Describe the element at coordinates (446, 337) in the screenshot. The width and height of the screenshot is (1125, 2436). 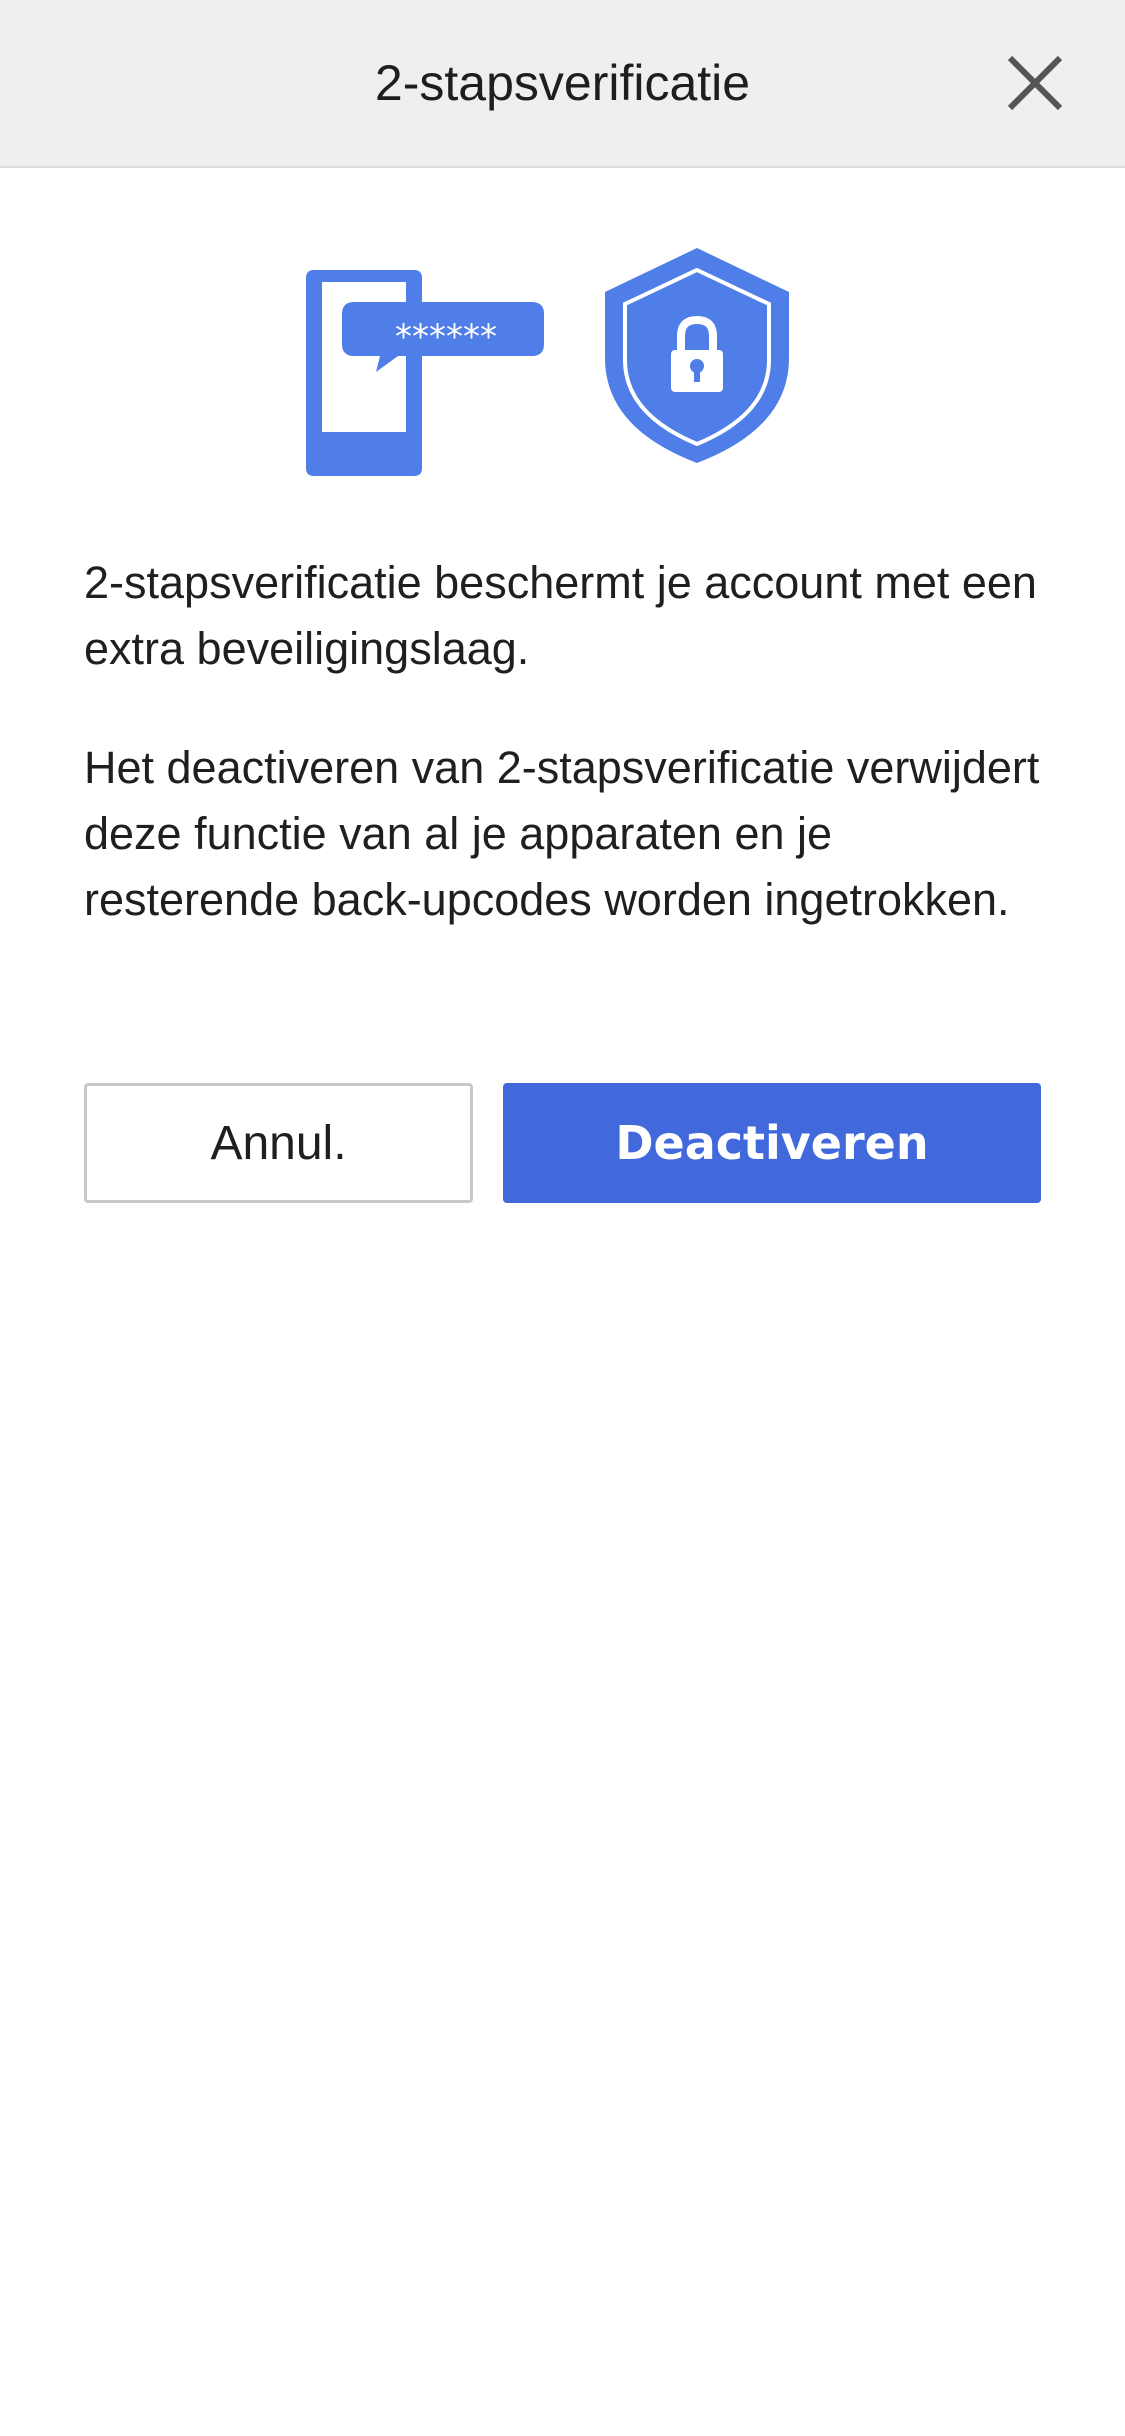
I see `masked-code-text: ******` at that location.